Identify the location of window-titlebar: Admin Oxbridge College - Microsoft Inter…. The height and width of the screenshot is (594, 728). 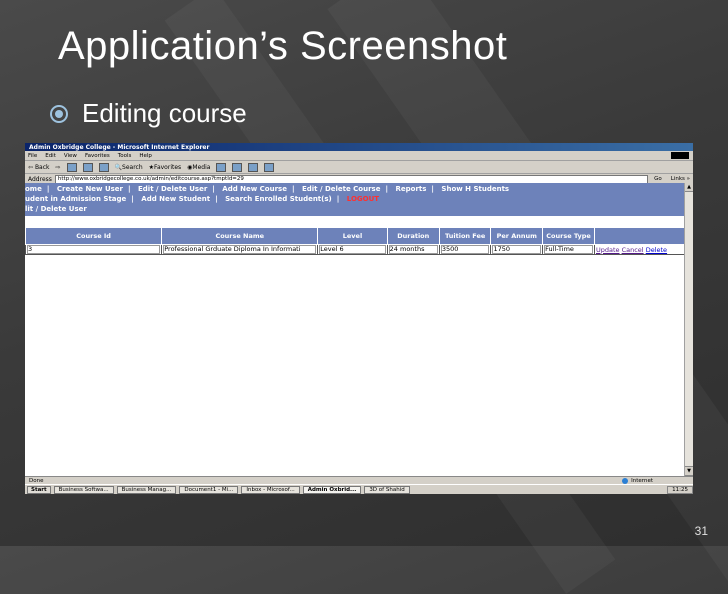
(359, 147).